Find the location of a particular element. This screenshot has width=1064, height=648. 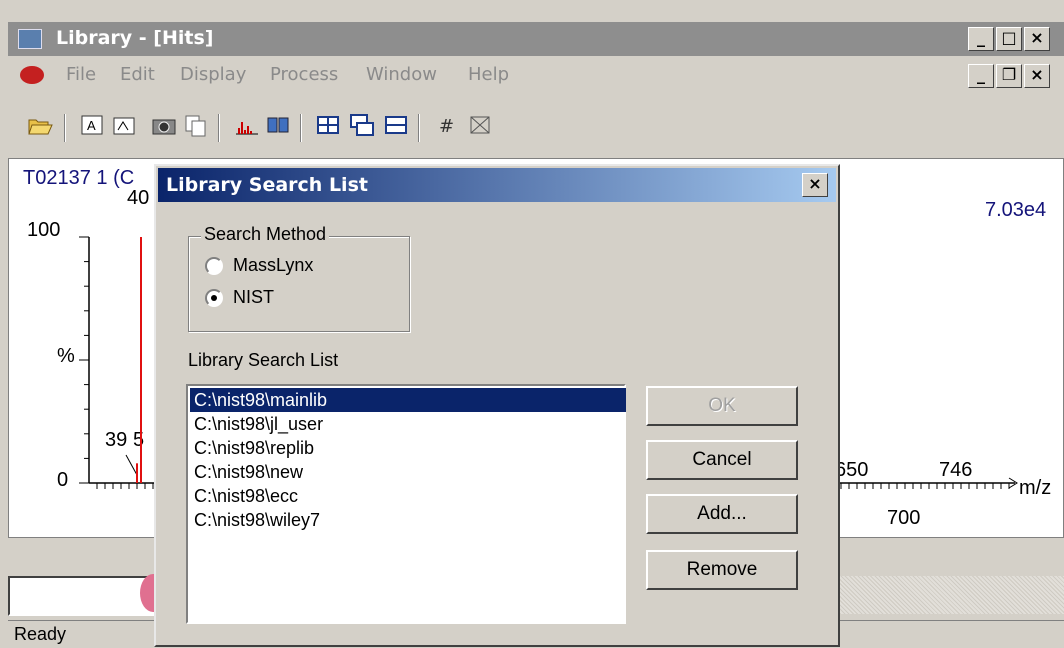

maximize-icon: □ is located at coordinates (1009, 37).